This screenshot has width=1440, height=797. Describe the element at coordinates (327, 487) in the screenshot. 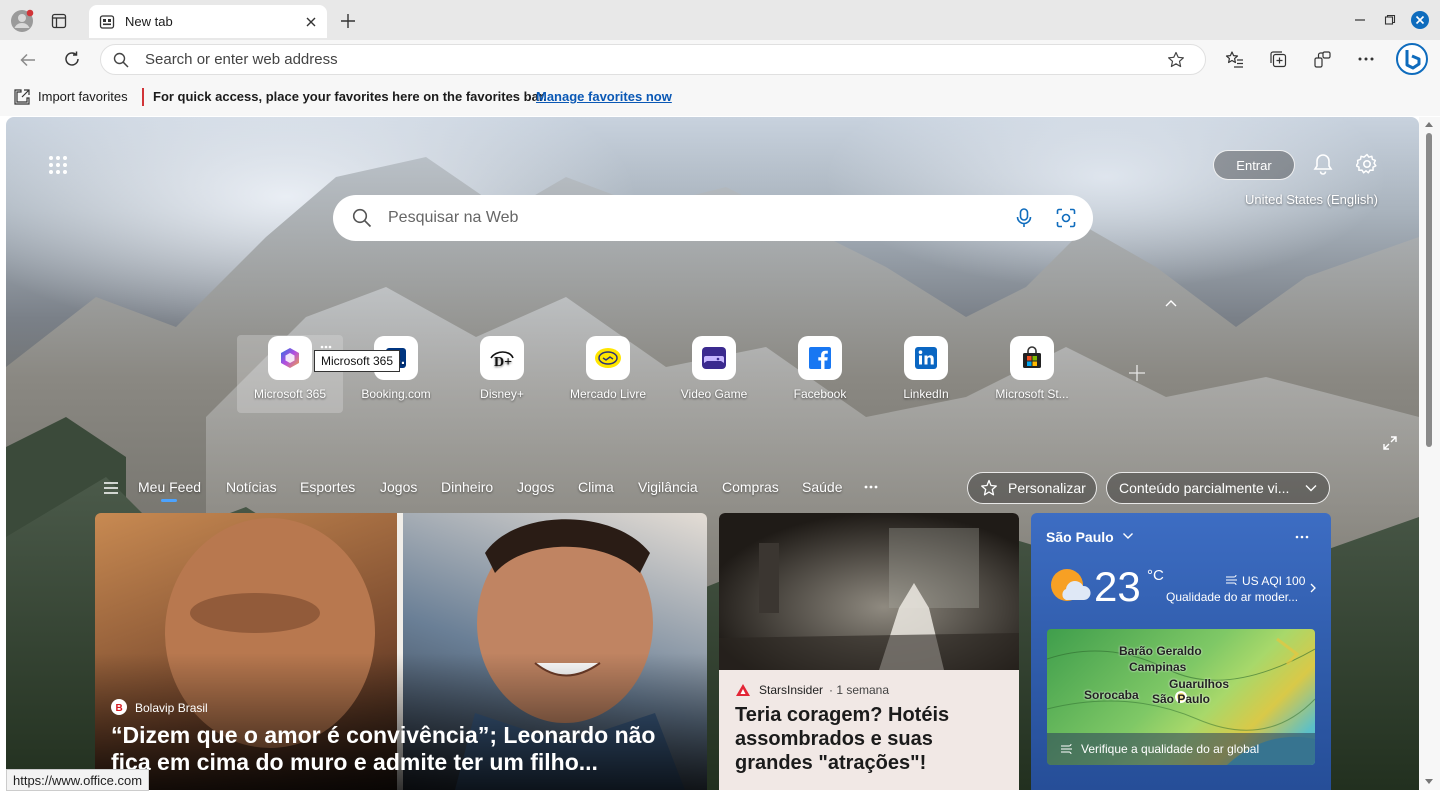

I see `feed-tab-esportes: Esportes` at that location.